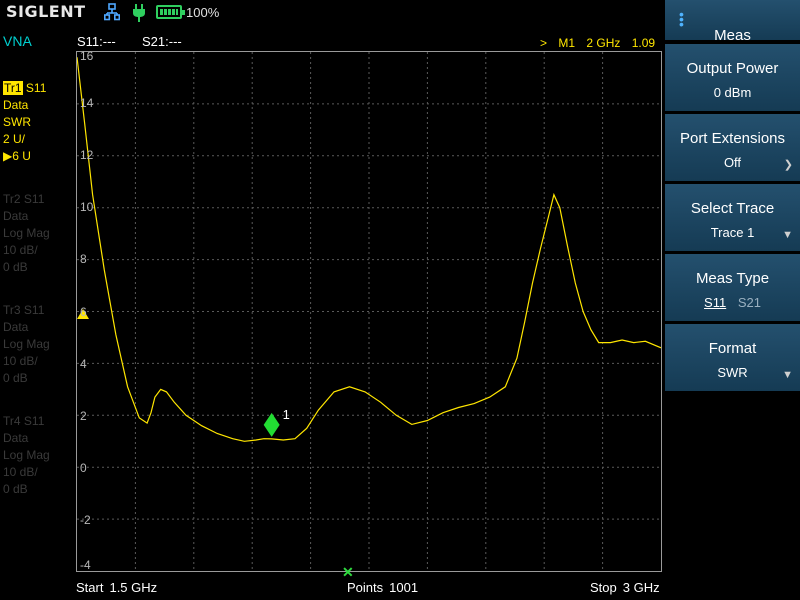 Image resolution: width=800 pixels, height=600 pixels. What do you see at coordinates (96, 41) in the screenshot?
I see `s11-readout: S11:---` at bounding box center [96, 41].